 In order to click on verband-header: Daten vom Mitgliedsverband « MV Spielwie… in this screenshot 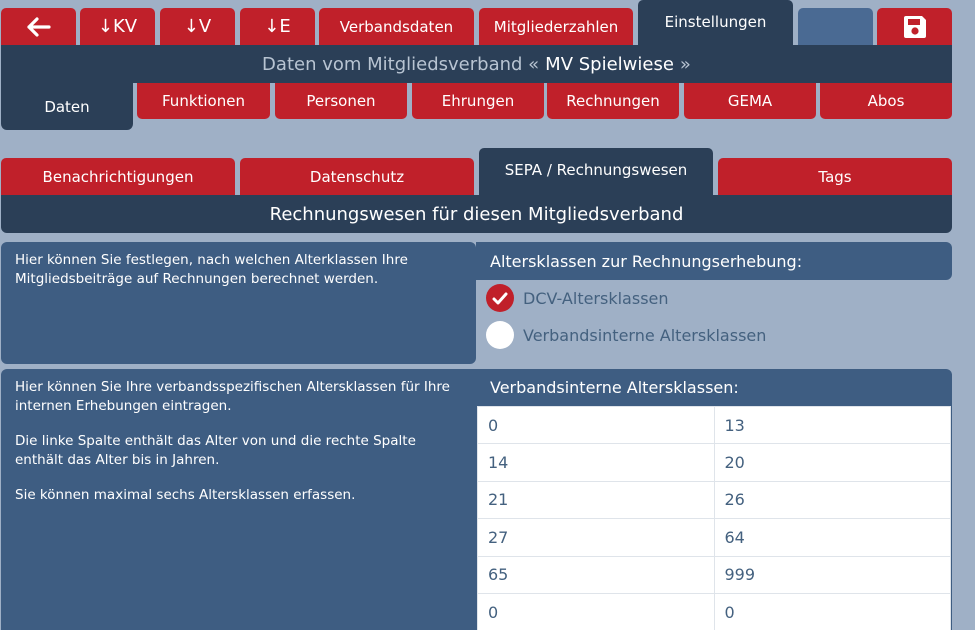, I will do `click(476, 64)`.